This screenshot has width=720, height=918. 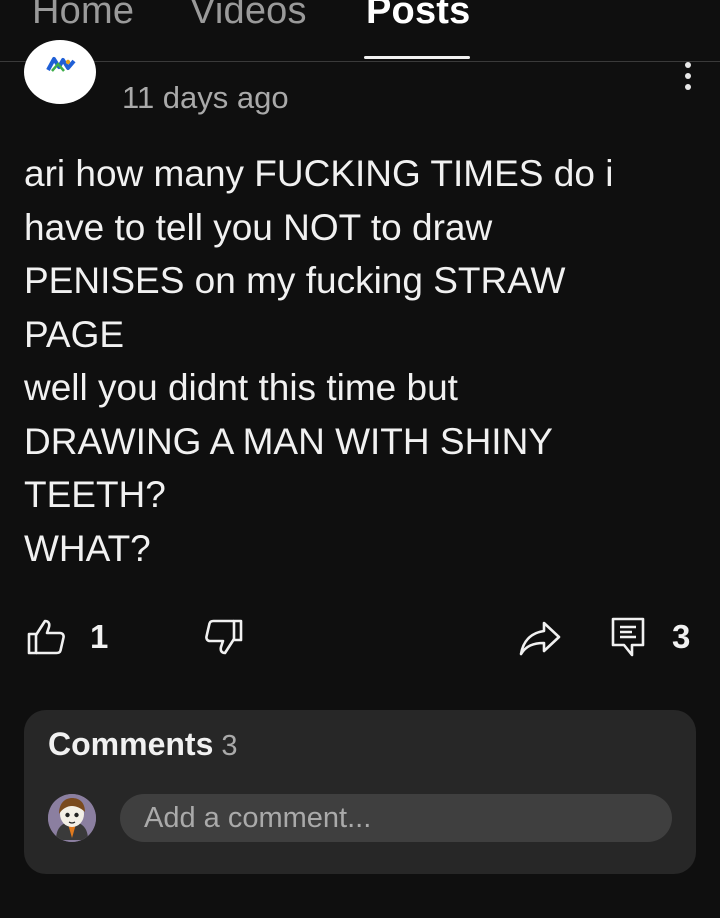 I want to click on thumbs-up-icon, so click(x=46, y=637).